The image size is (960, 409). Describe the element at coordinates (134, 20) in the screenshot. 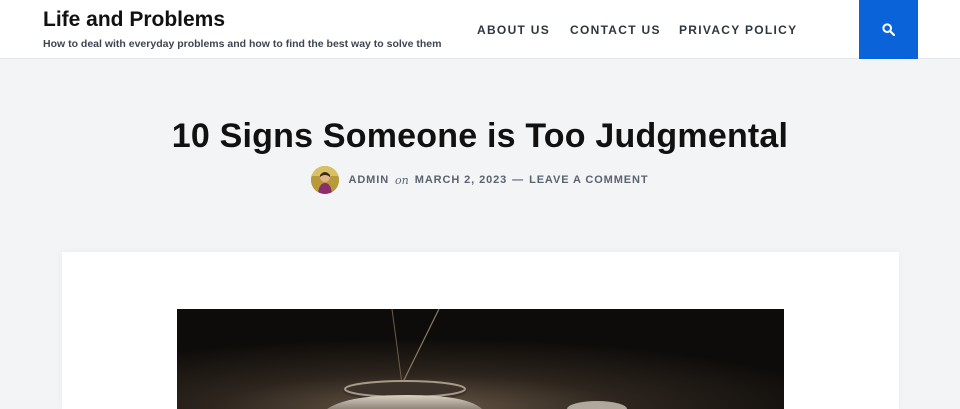

I see `site-title: Life and Problems` at that location.